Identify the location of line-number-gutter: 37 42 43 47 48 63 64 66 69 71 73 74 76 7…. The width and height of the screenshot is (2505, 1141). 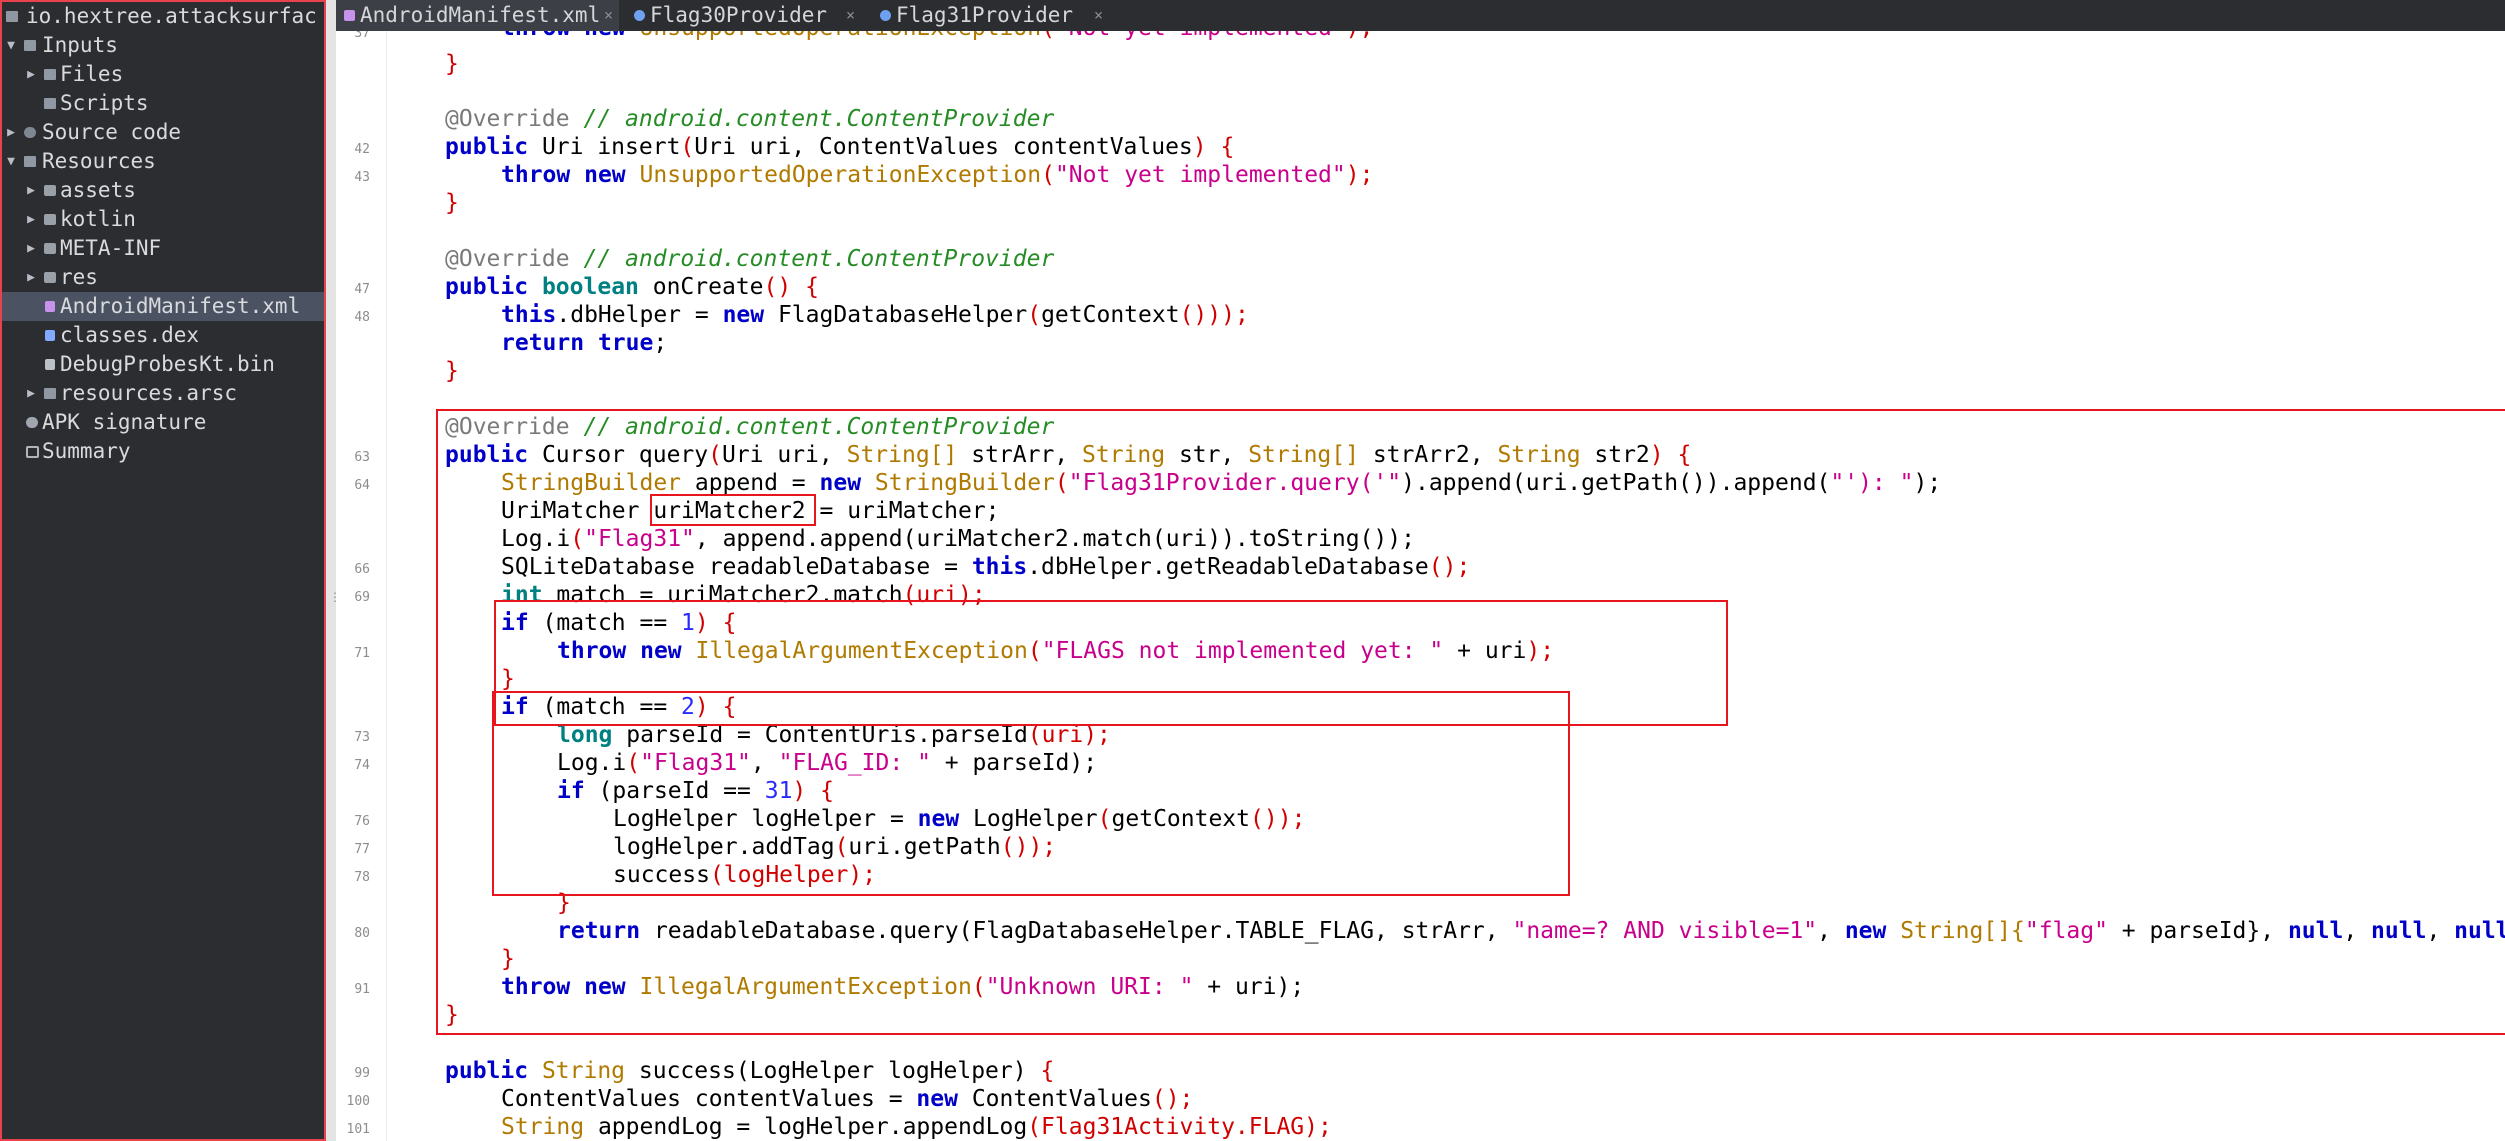
(361, 586).